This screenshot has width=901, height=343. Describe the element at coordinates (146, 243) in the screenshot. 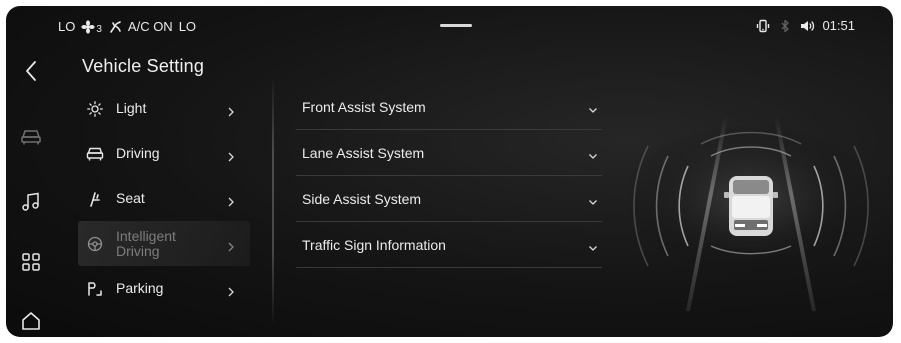

I see `menu-item-label: Intelligent Driving` at that location.